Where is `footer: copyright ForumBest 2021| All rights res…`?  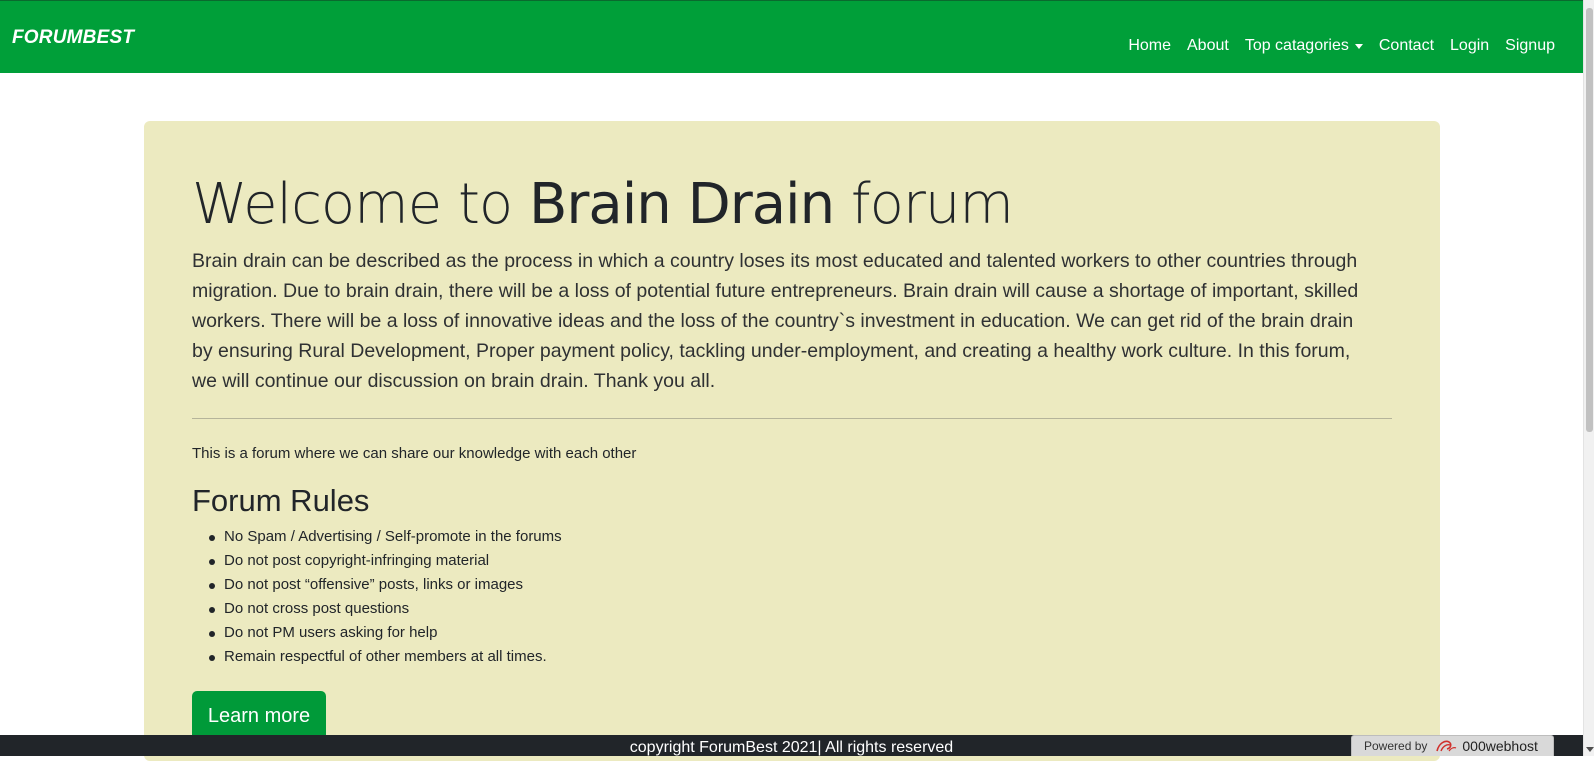
footer: copyright ForumBest 2021| All rights res… is located at coordinates (791, 745).